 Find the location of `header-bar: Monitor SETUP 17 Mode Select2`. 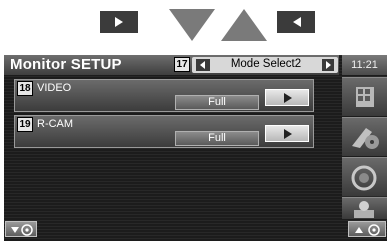

header-bar: Monitor SETUP 17 Mode Select2 is located at coordinates (171, 65).